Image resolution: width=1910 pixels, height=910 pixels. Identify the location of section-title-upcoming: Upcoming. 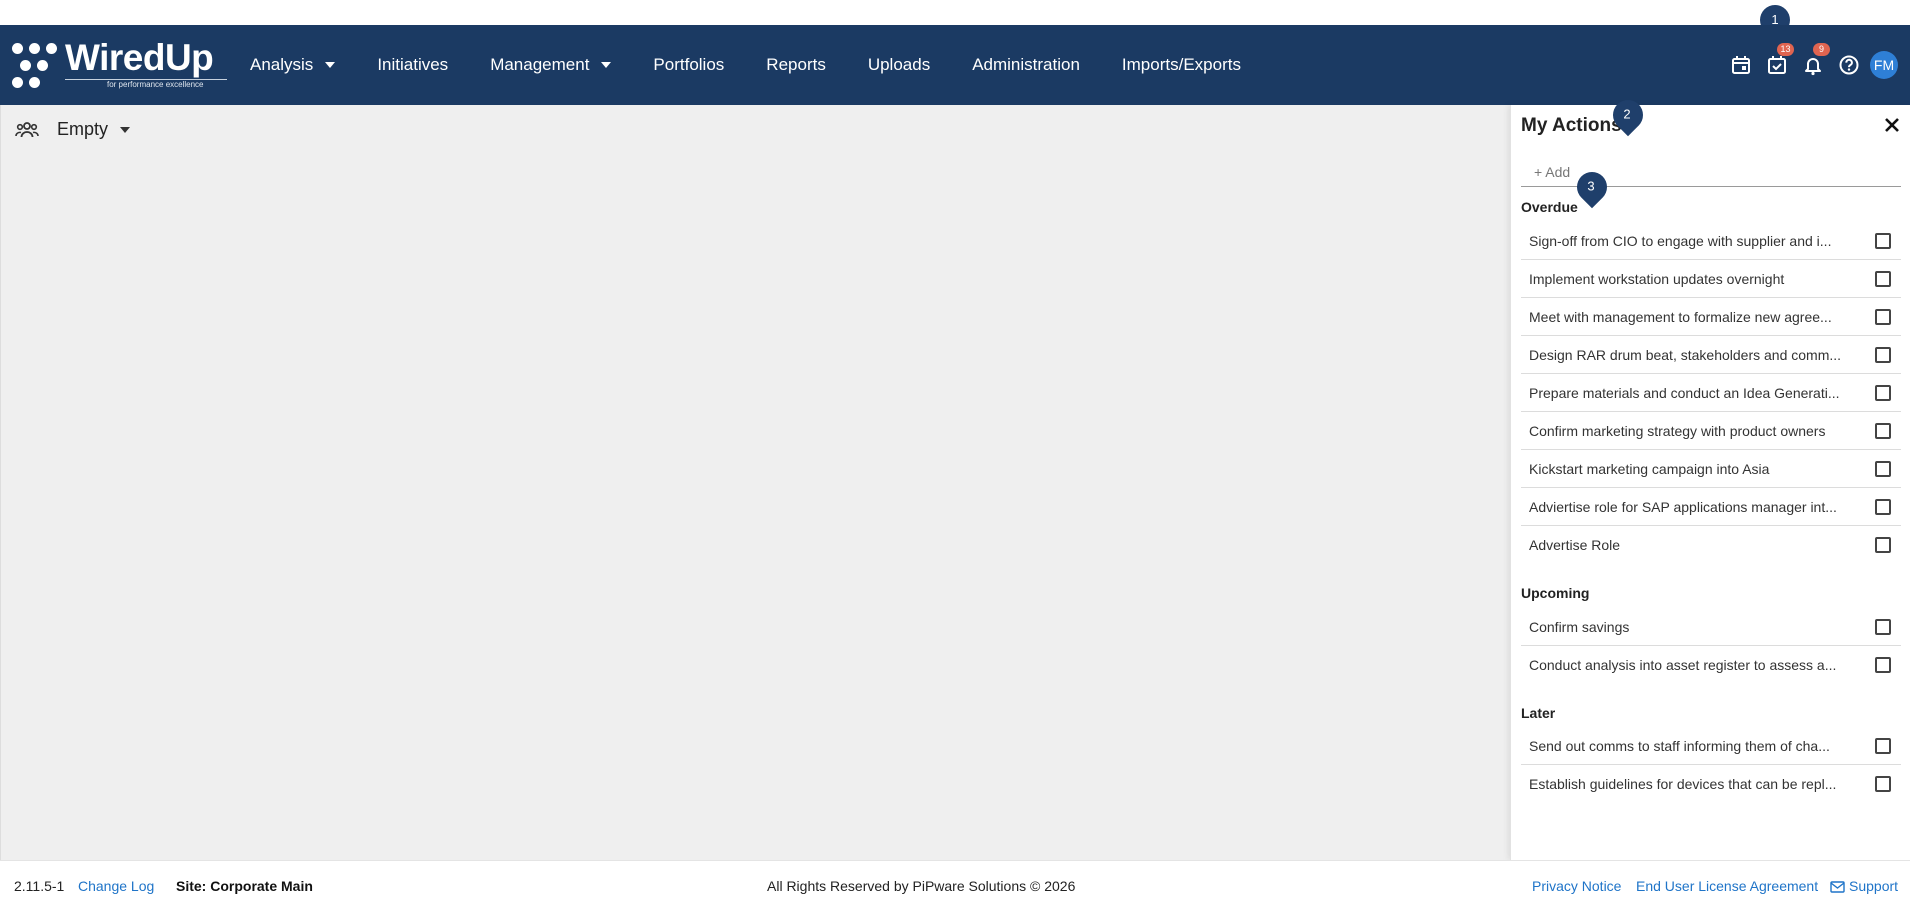
(1555, 593).